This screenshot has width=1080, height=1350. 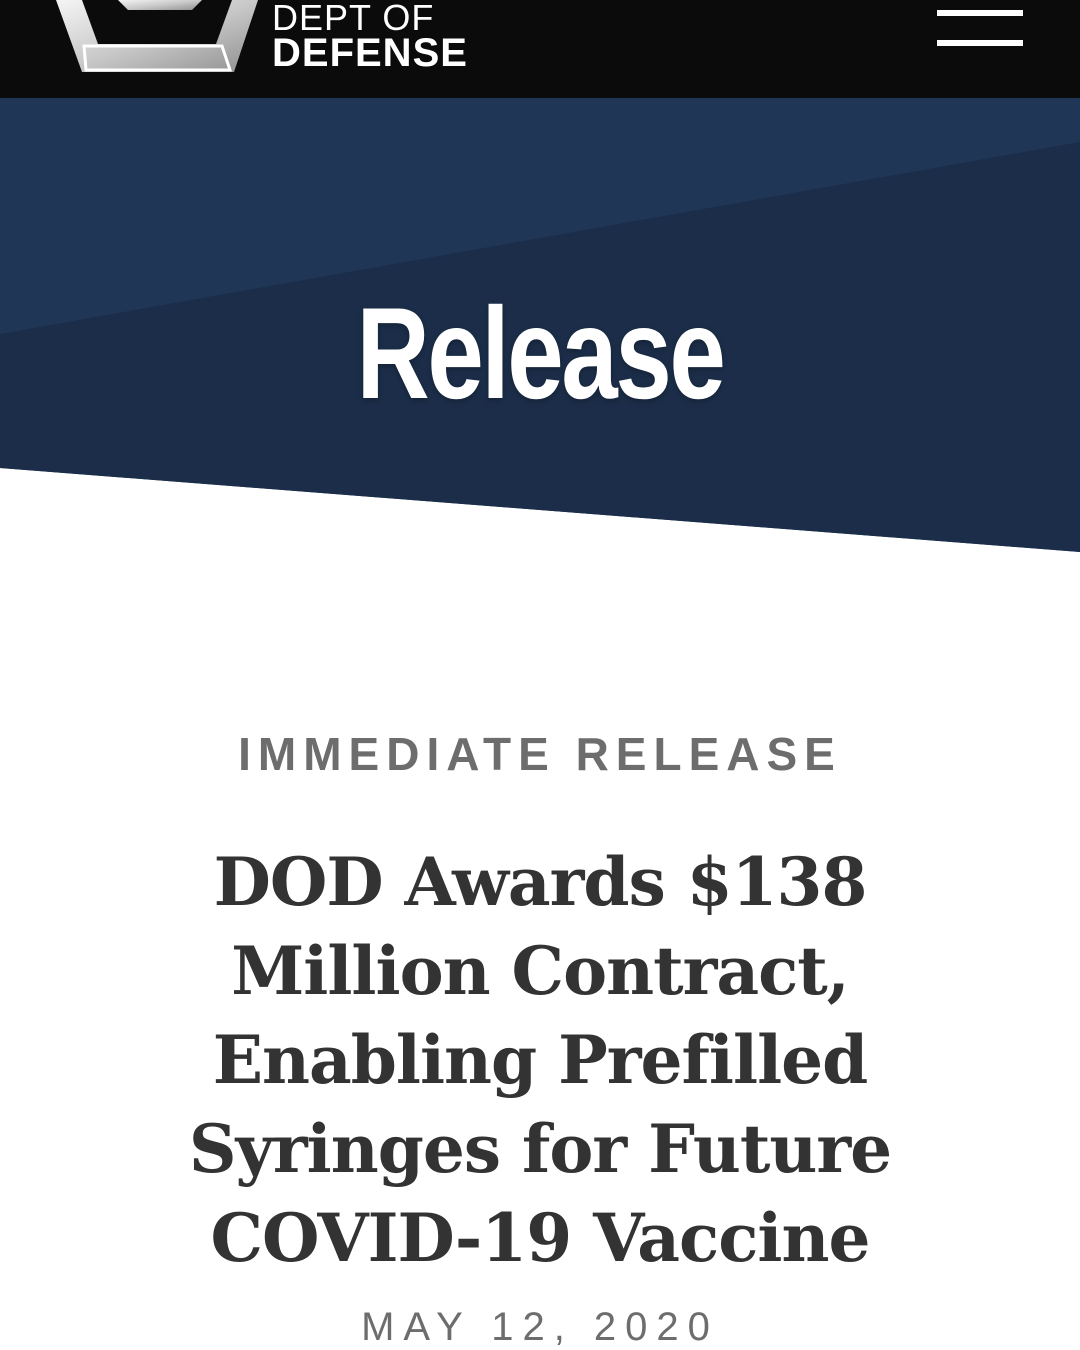 I want to click on menu-bar-top, so click(x=980, y=13).